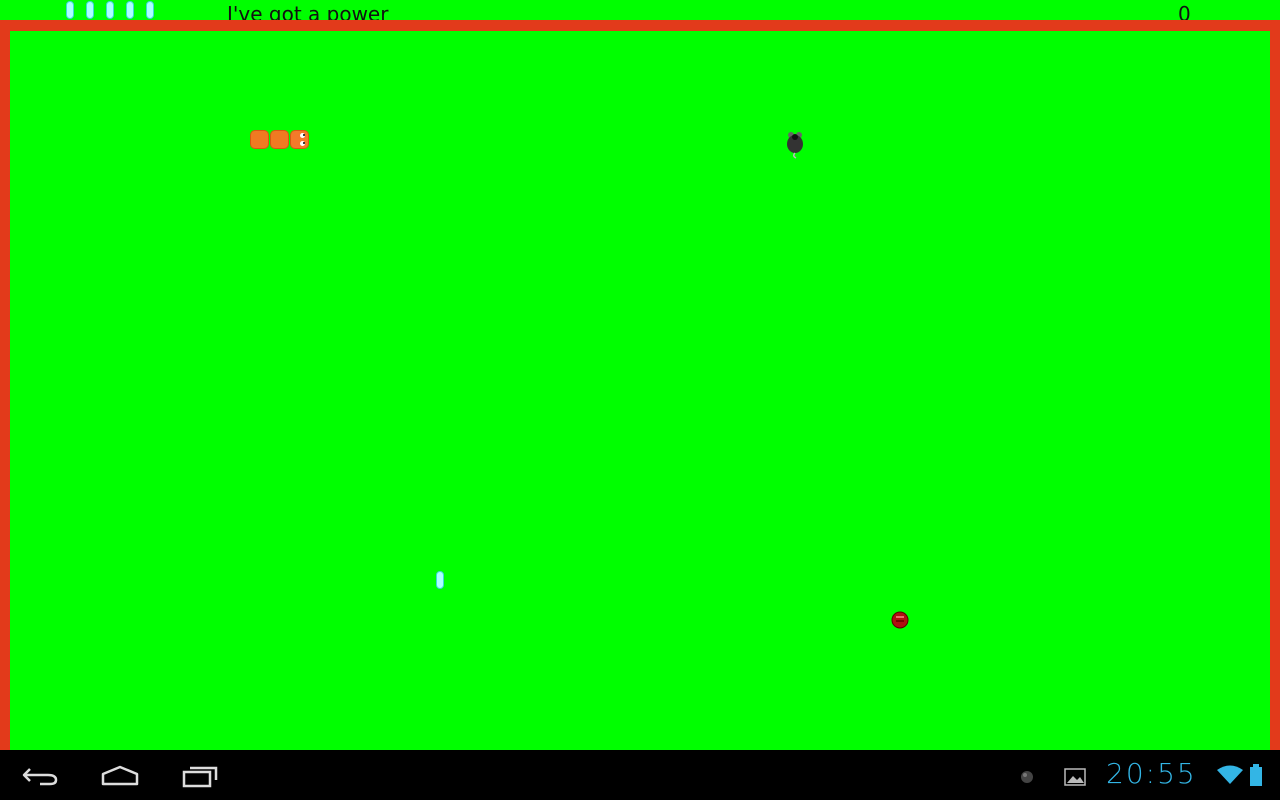  I want to click on battery-icon, so click(1256, 775).